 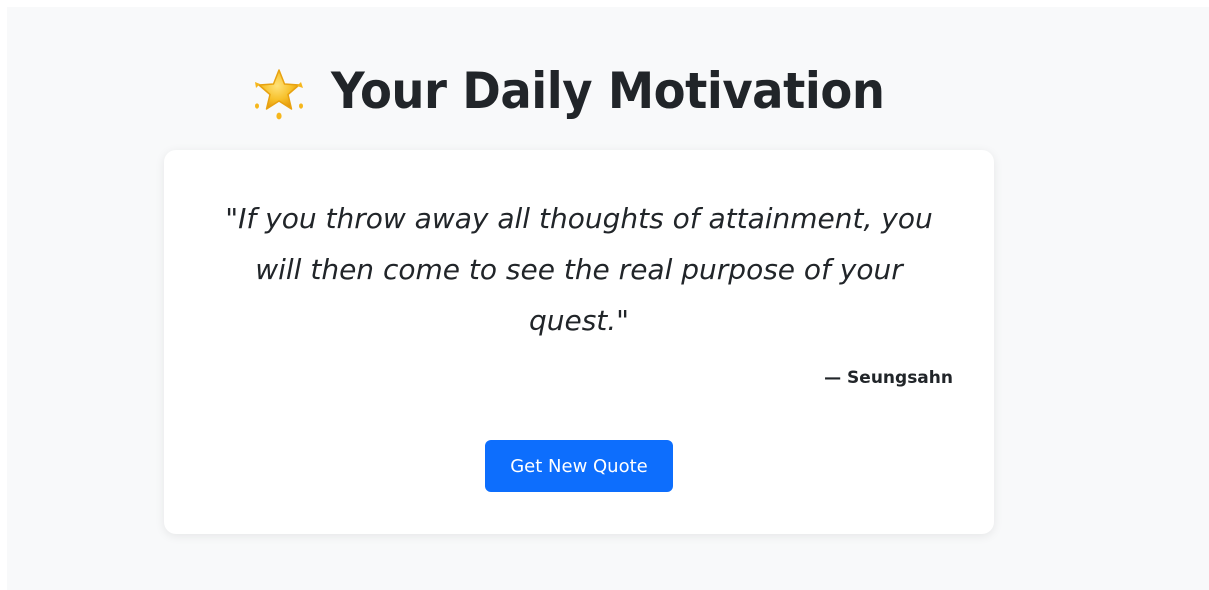 I want to click on page-header: Your Daily Motivation, so click(x=608, y=91).